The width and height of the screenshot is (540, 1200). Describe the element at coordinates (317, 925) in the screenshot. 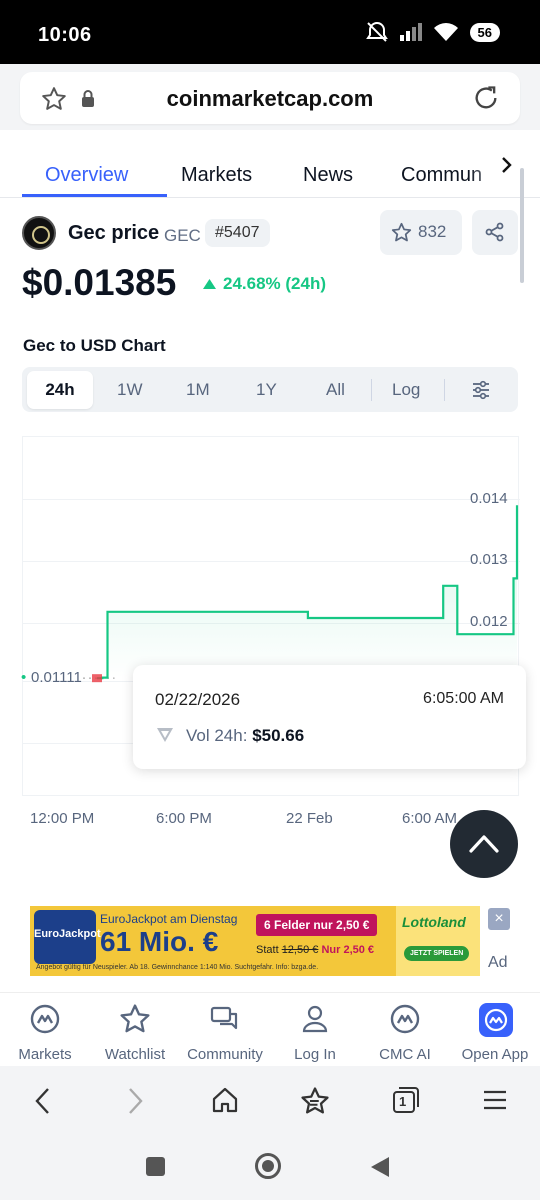

I see `ad-offer: 6 Felder nur 2,50 €` at that location.